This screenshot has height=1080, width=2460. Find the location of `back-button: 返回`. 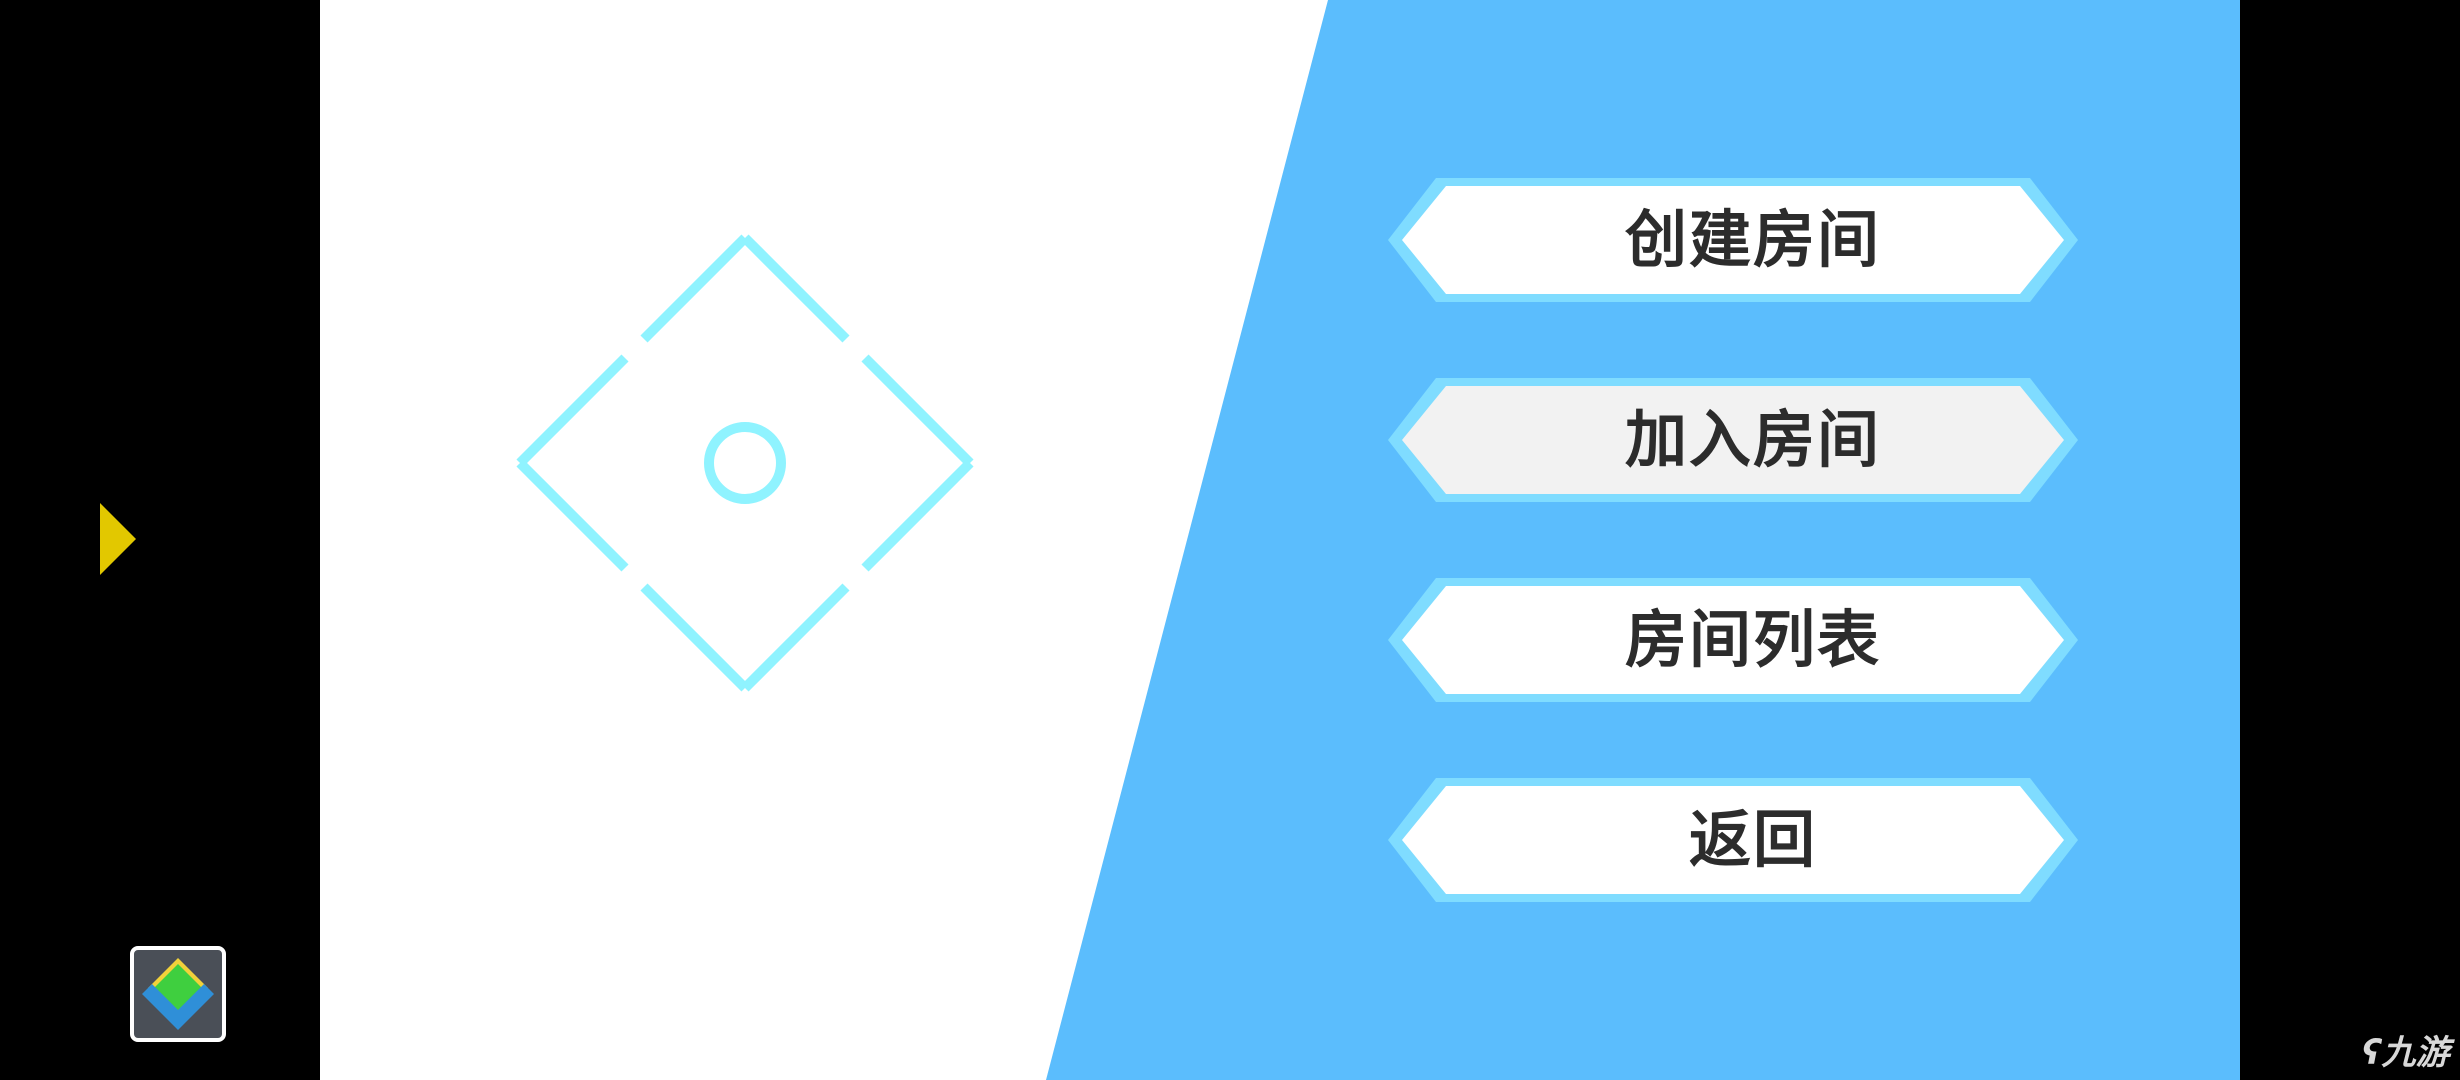

back-button: 返回 is located at coordinates (1733, 840).